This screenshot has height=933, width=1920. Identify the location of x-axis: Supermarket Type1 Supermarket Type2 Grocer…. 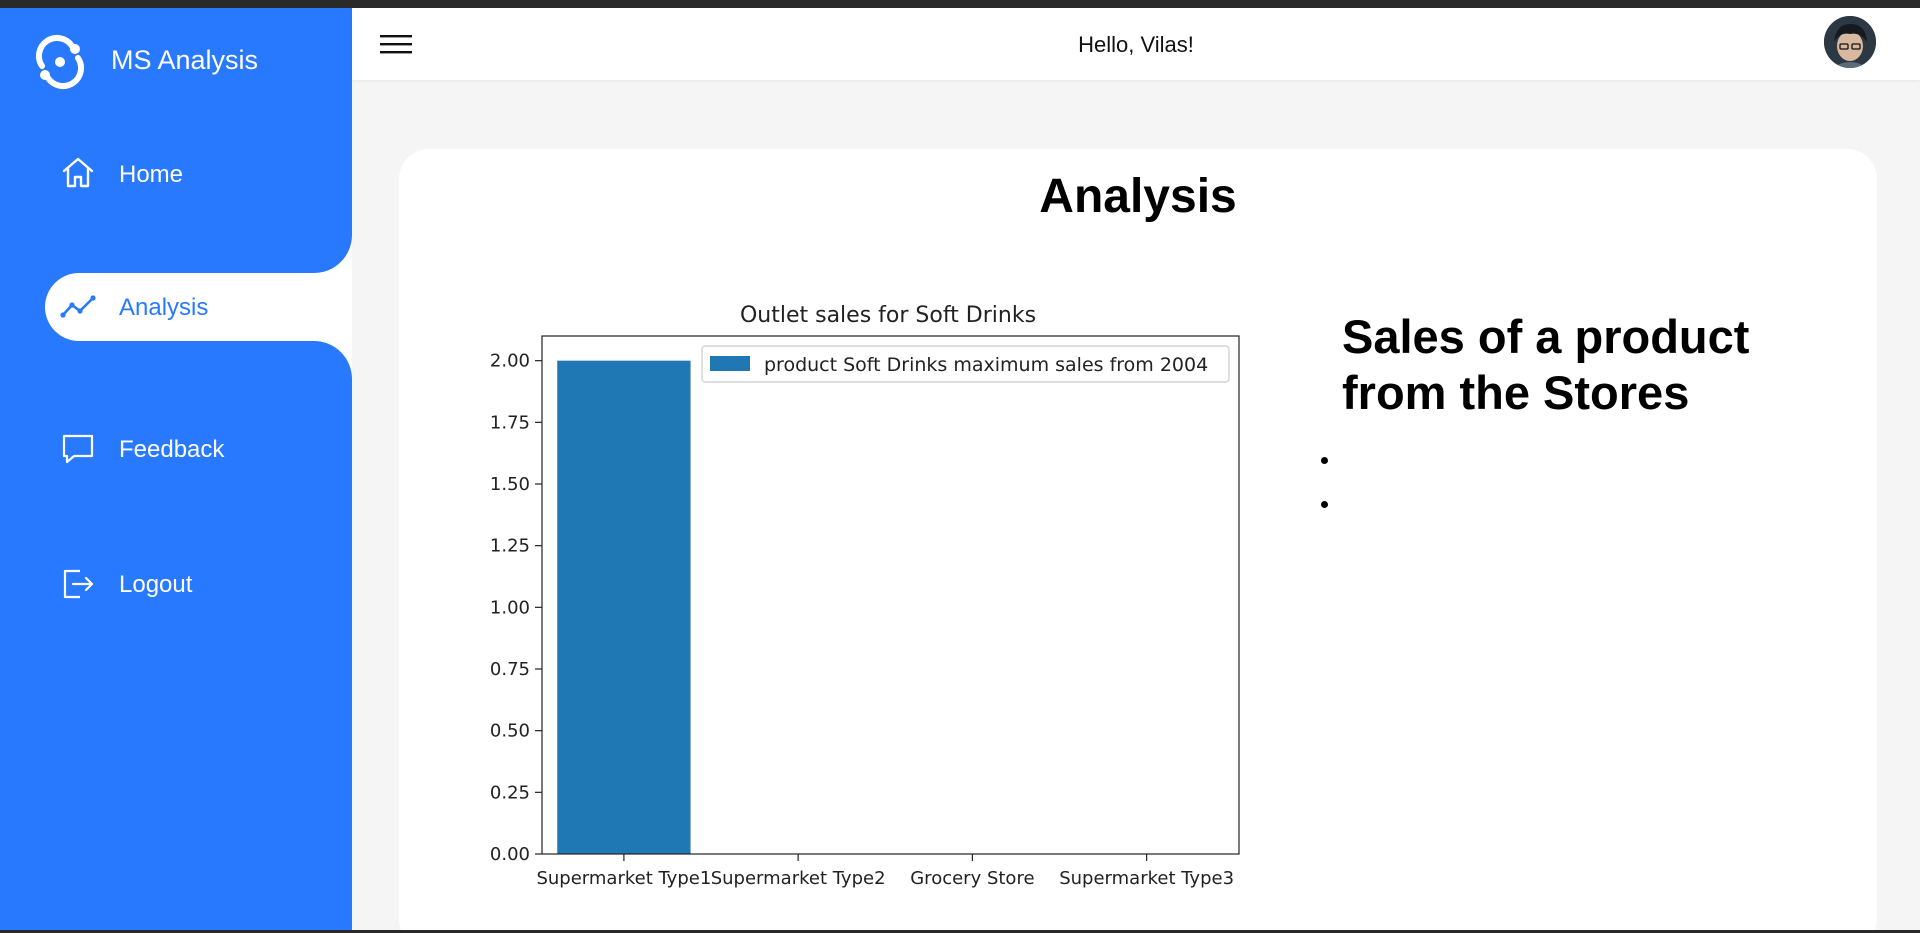
(885, 871).